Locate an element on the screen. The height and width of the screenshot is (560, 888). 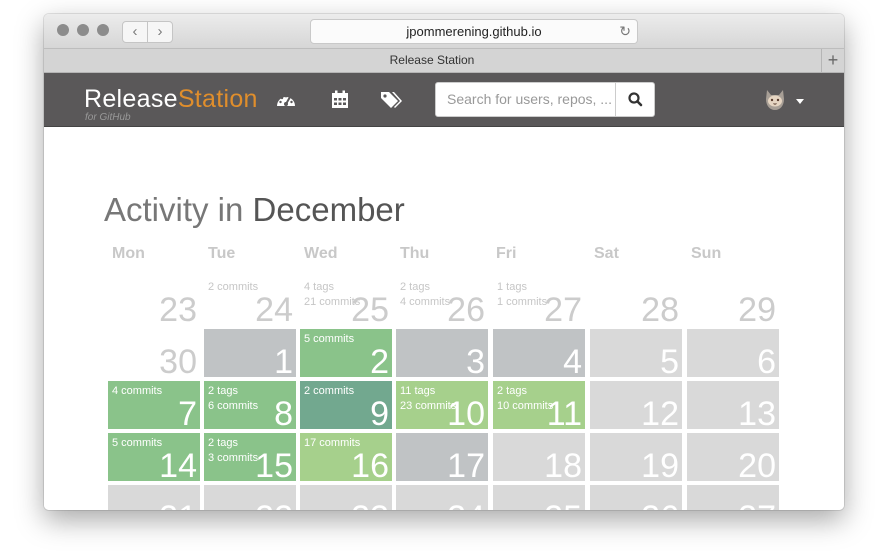
search-input is located at coordinates (525, 98).